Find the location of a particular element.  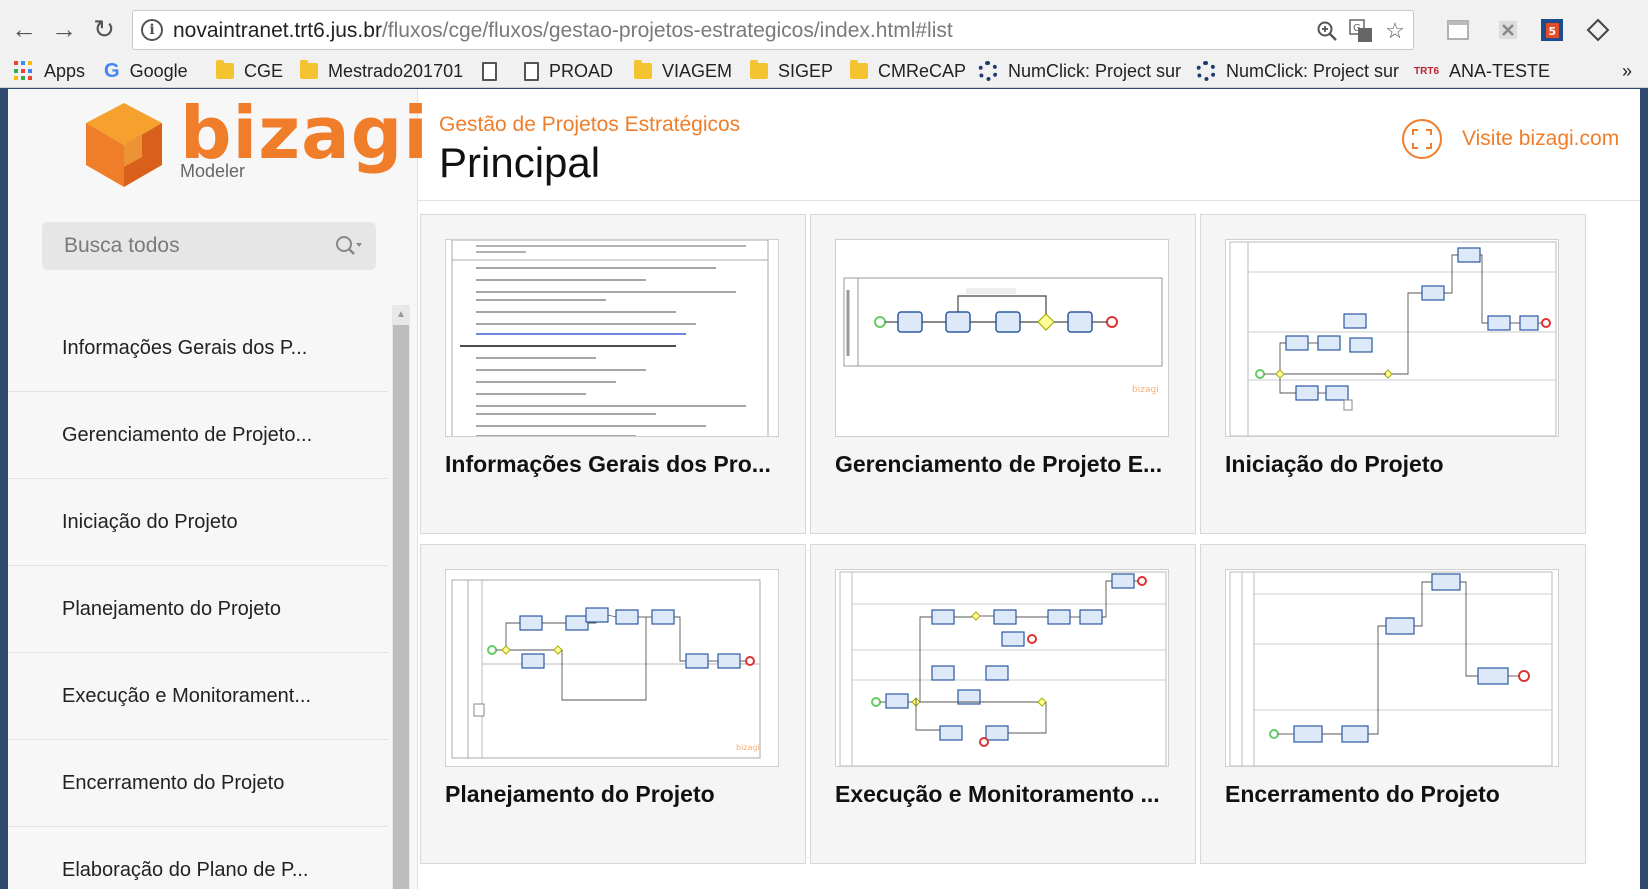

back-icon: ← is located at coordinates (24, 29).